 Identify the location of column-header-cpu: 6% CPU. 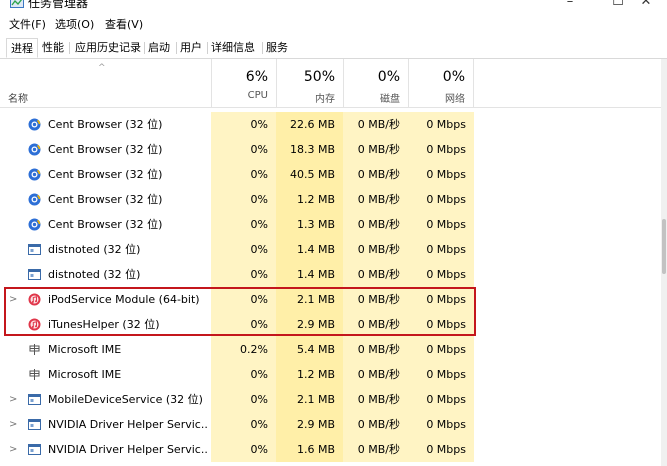
(243, 83).